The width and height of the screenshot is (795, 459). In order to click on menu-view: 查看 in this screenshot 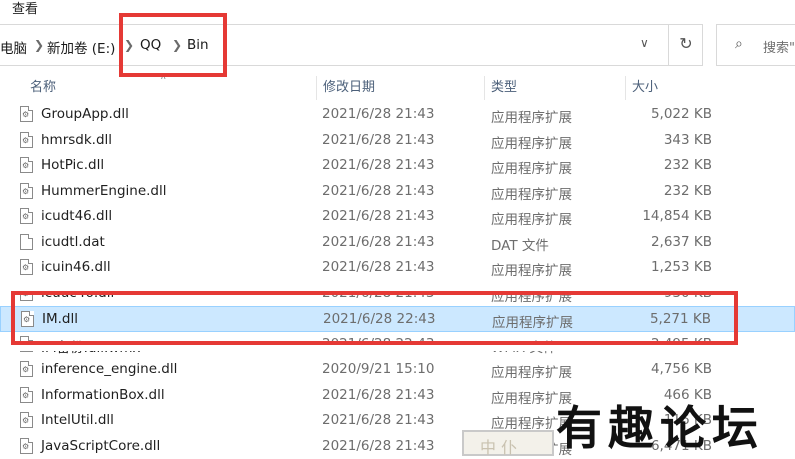, I will do `click(25, 8)`.